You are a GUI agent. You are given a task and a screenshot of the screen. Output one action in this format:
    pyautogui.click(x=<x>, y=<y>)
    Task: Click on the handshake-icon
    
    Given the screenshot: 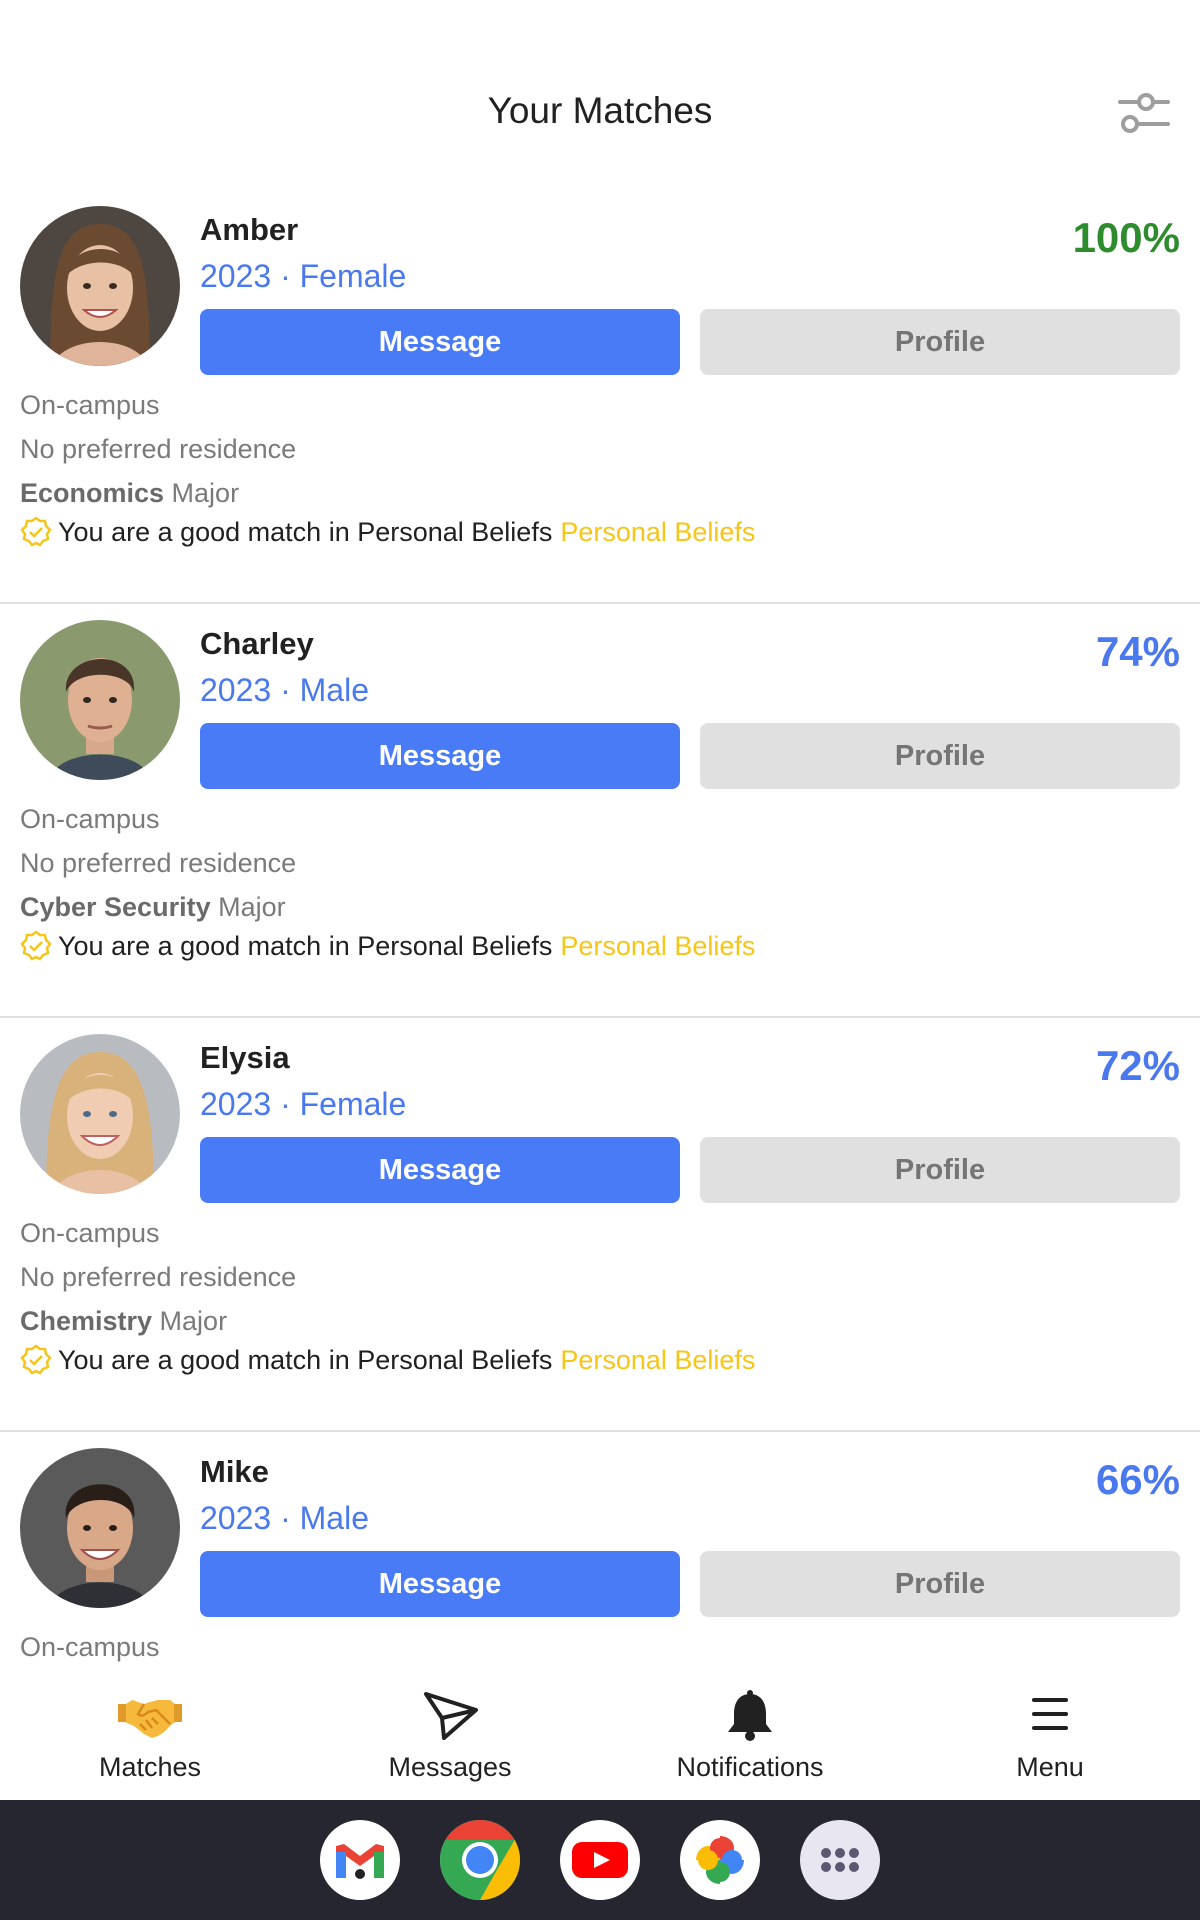 What is the action you would take?
    pyautogui.click(x=150, y=1719)
    